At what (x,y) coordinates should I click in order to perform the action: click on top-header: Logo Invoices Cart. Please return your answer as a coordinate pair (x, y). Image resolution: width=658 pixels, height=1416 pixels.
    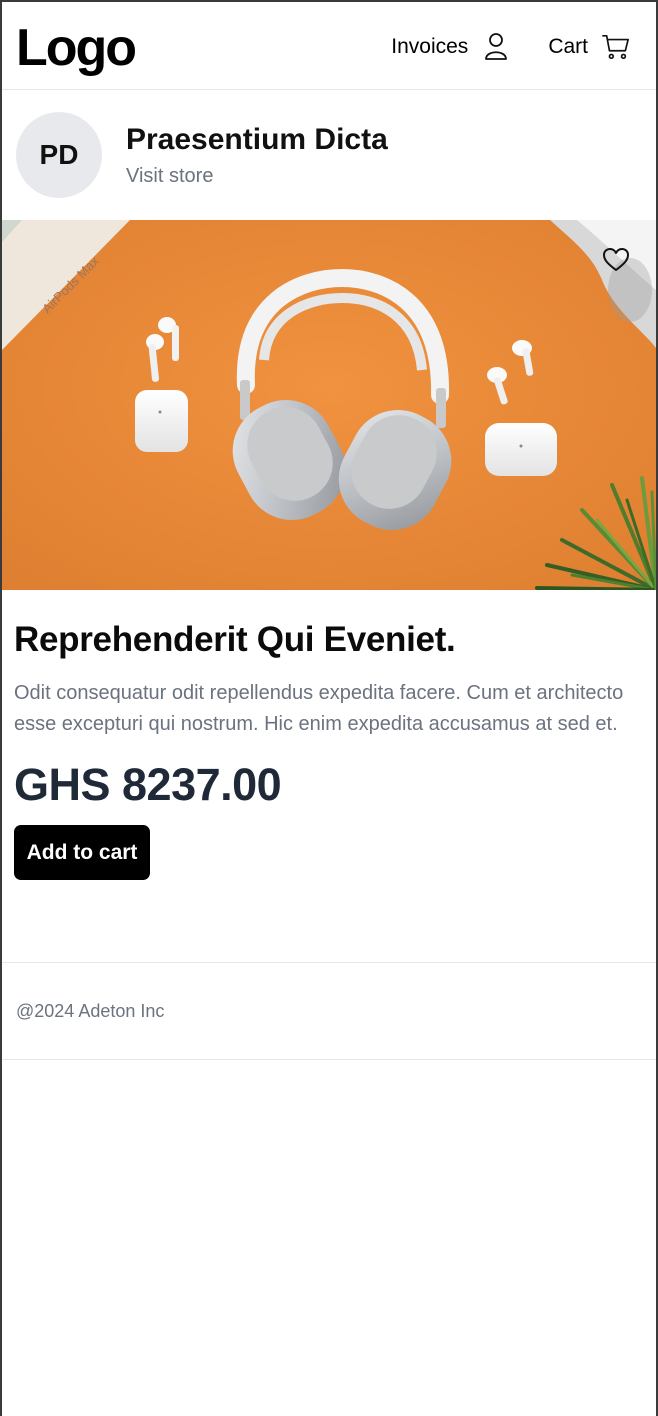
    Looking at the image, I should click on (329, 46).